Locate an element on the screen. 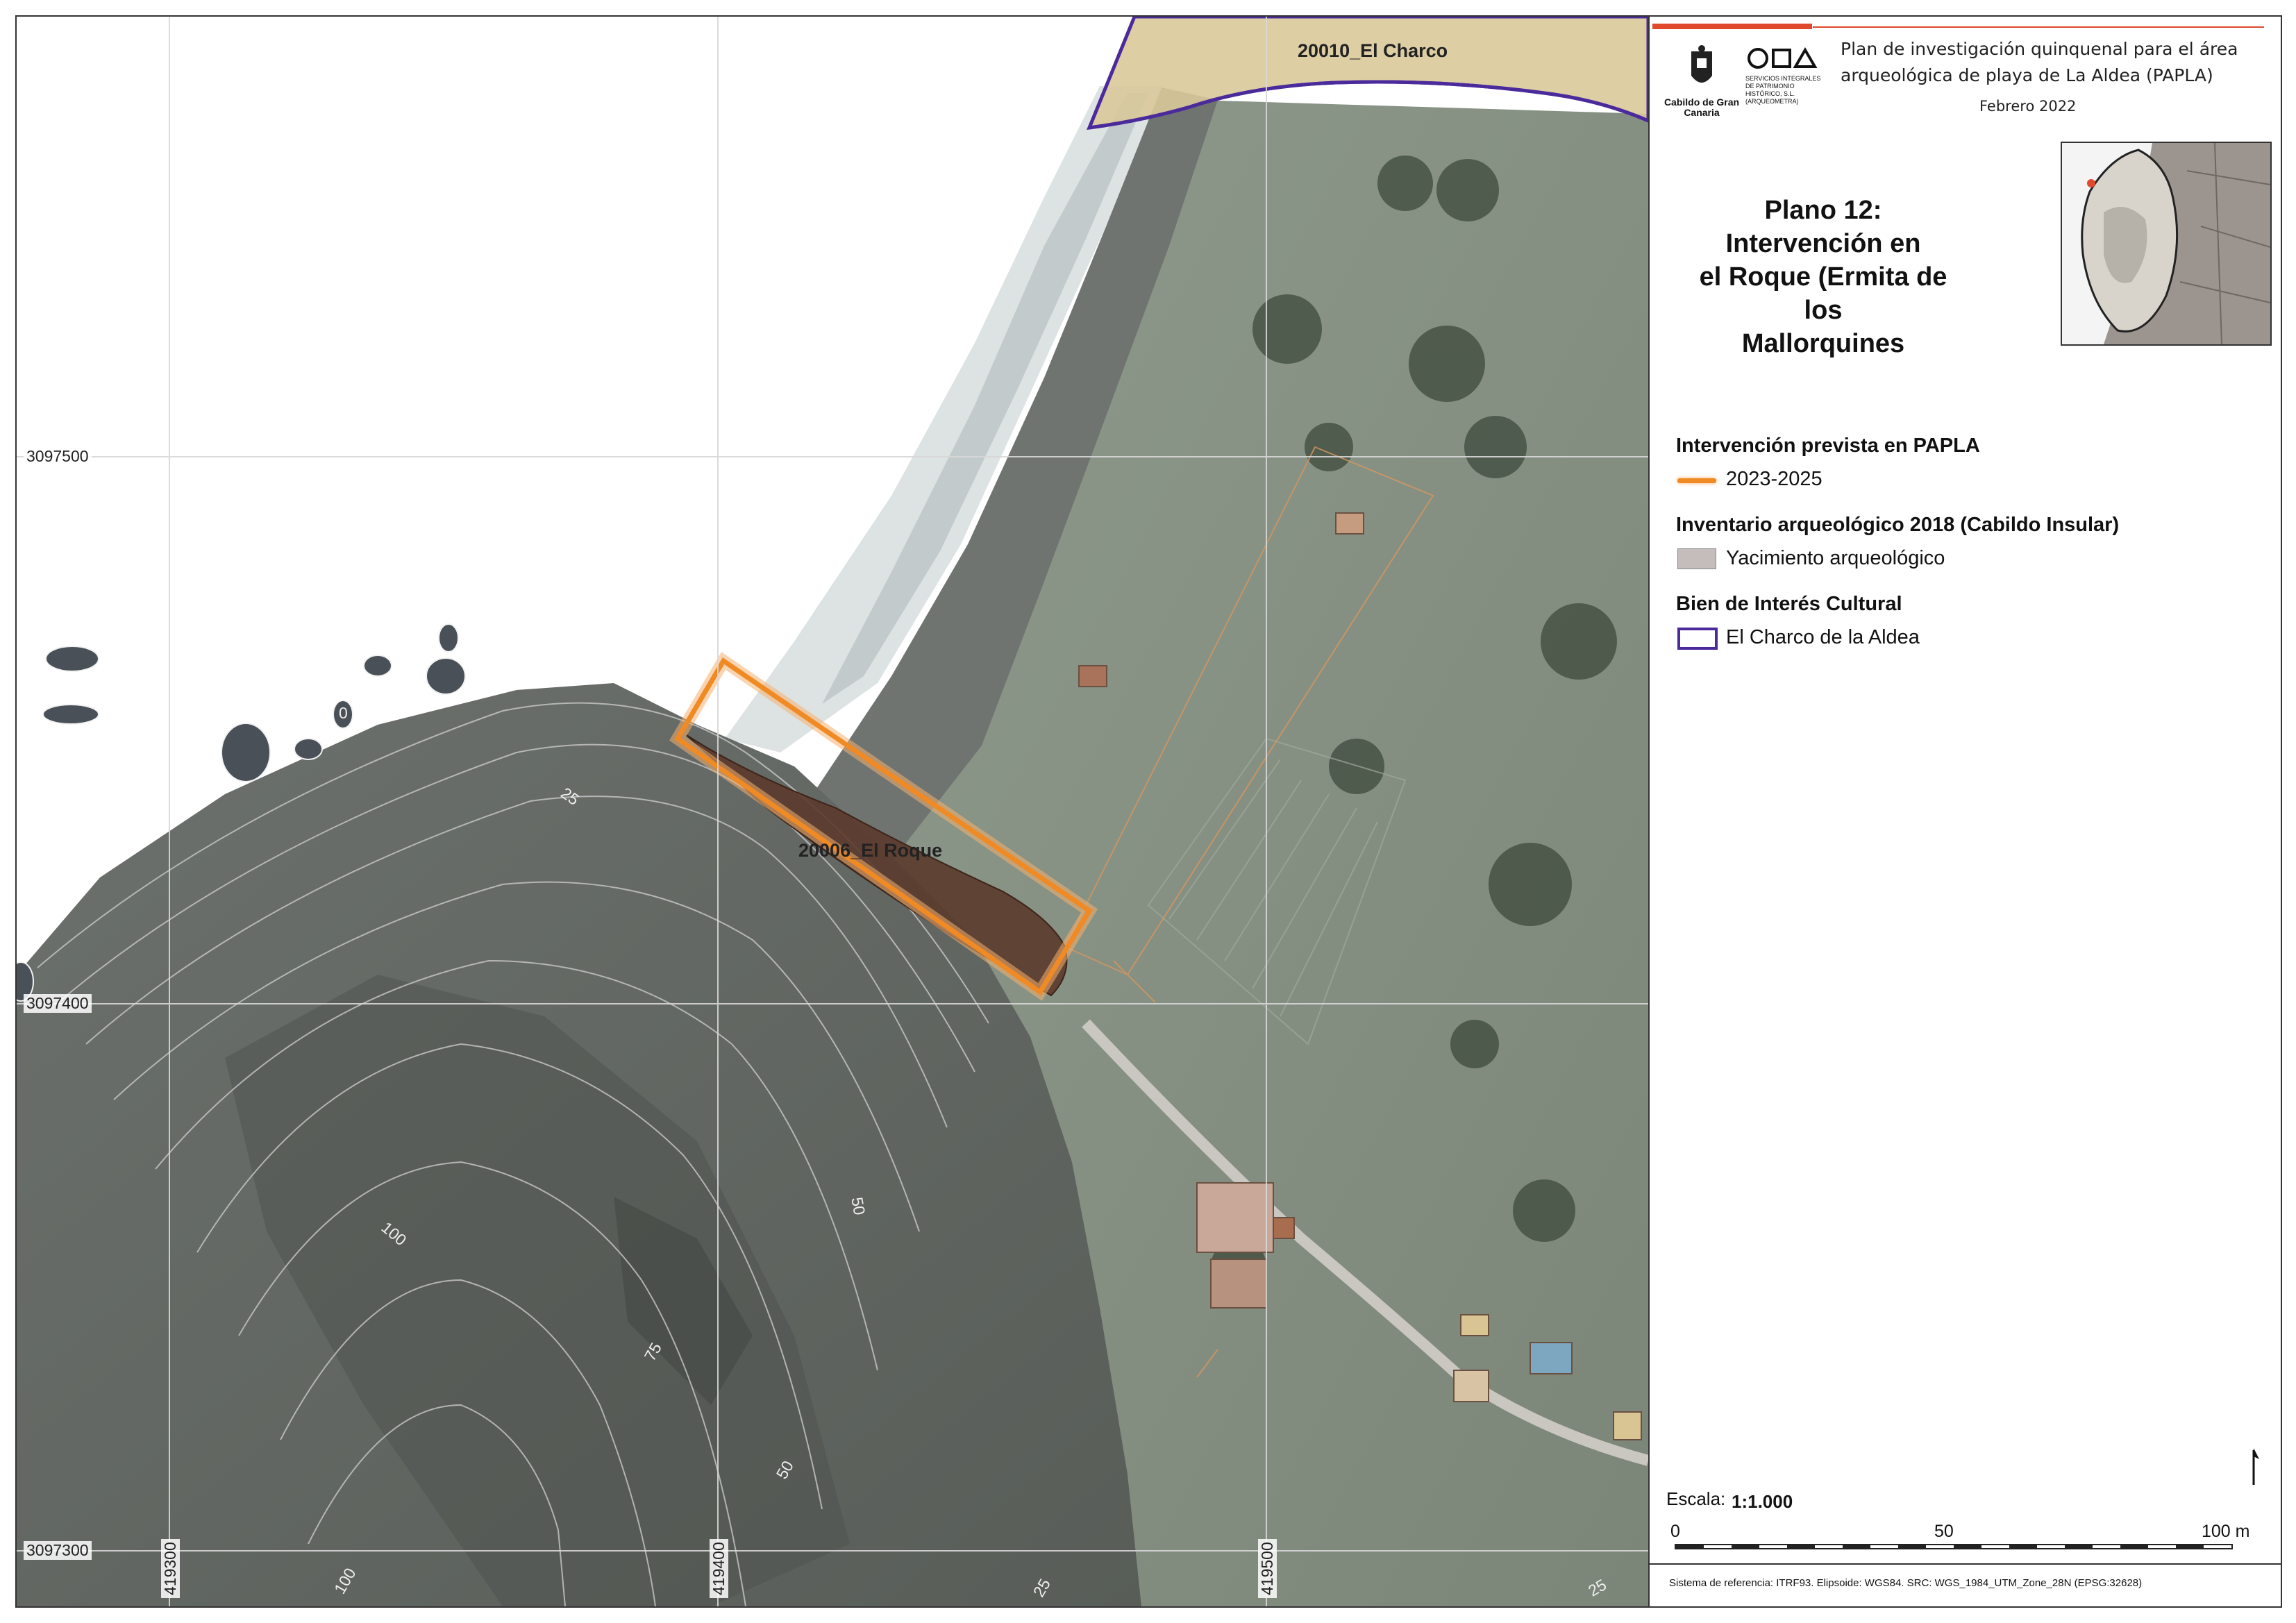 The width and height of the screenshot is (2296, 1623). grid-easting-label: 419400 is located at coordinates (719, 1568).